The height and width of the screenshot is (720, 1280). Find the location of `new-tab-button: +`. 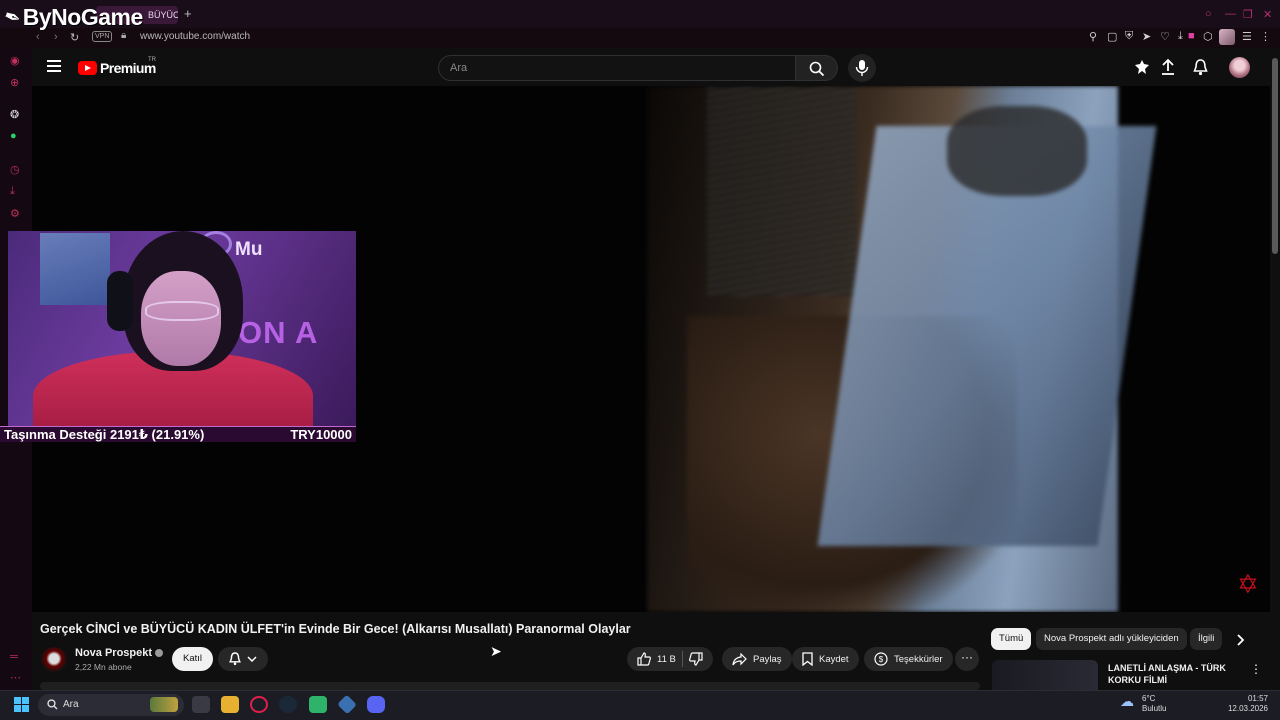

new-tab-button: + is located at coordinates (188, 13).